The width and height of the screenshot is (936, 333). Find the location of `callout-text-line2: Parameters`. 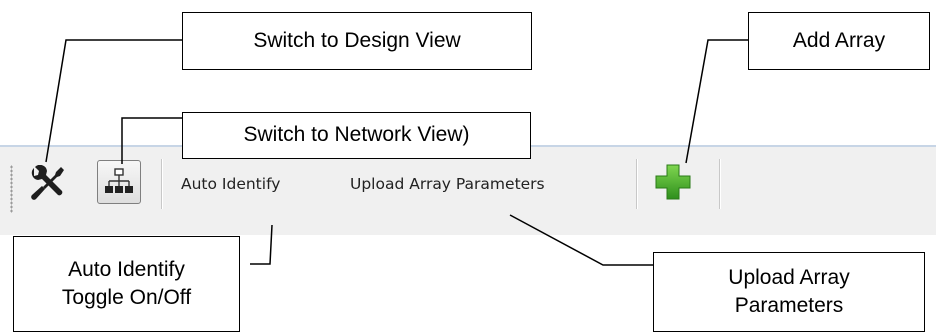

callout-text-line2: Parameters is located at coordinates (789, 305).